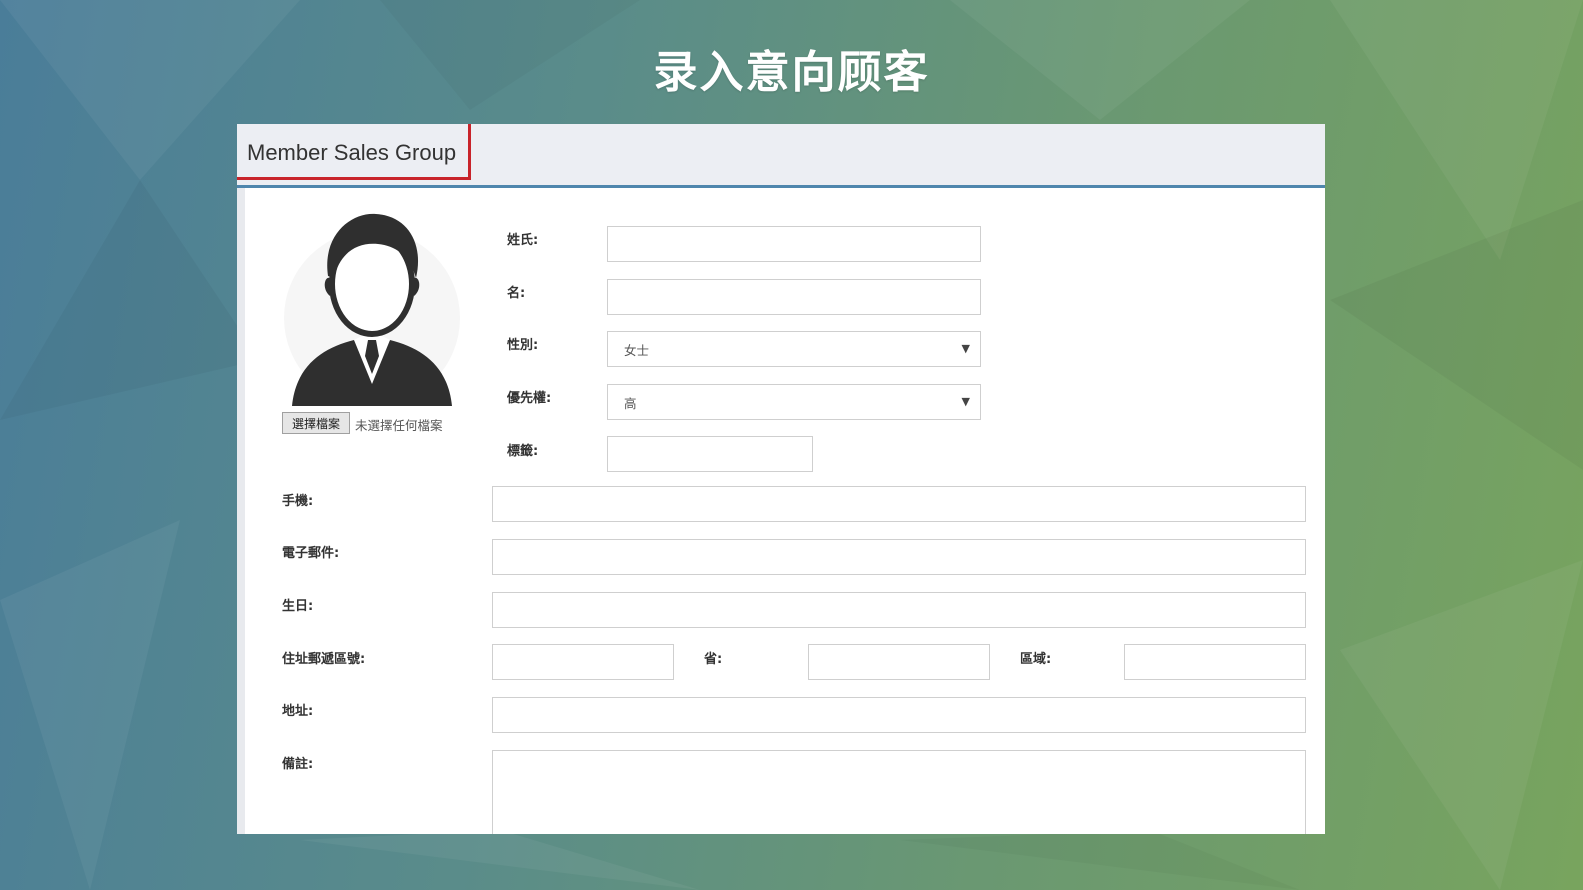 Image resolution: width=1583 pixels, height=890 pixels. I want to click on postal-code-input, so click(583, 662).